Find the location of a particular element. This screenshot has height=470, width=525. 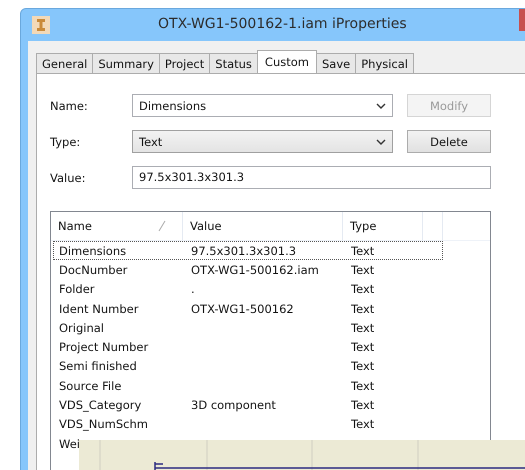

field-label: Type: is located at coordinates (66, 141).